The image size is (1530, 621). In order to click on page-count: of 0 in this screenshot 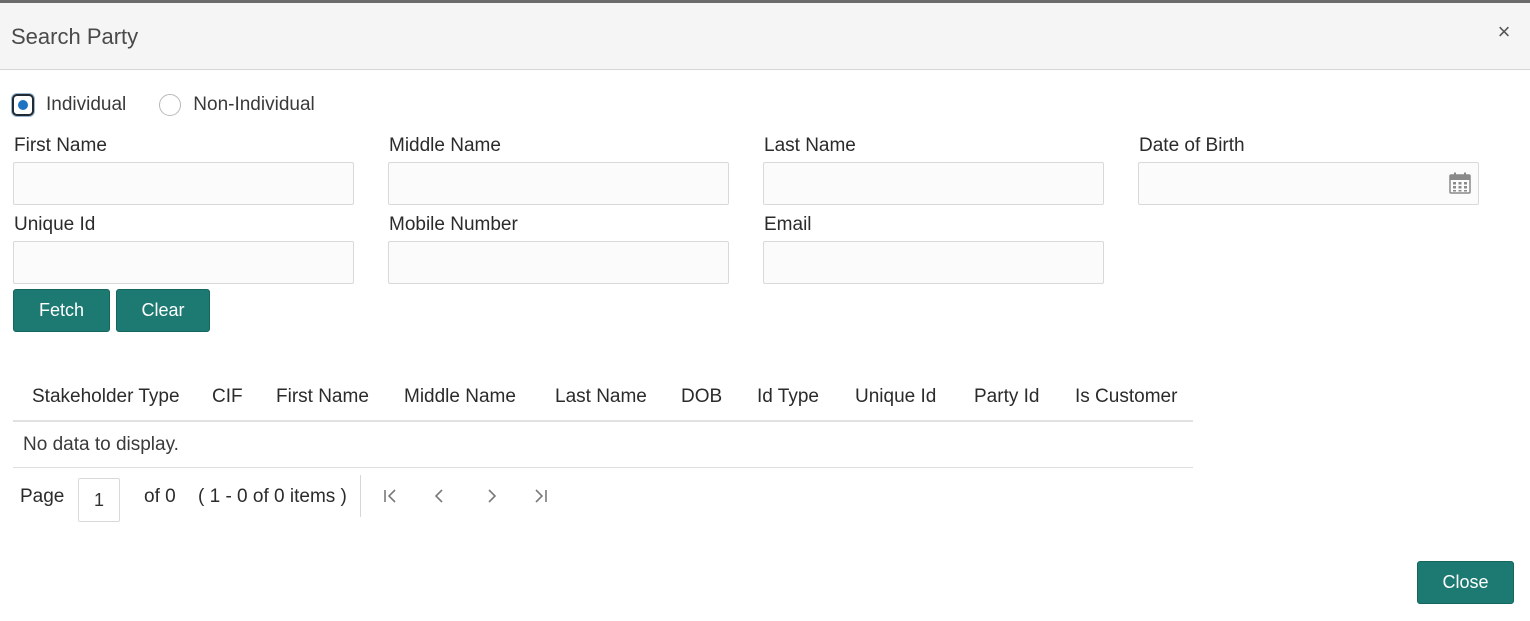, I will do `click(160, 496)`.